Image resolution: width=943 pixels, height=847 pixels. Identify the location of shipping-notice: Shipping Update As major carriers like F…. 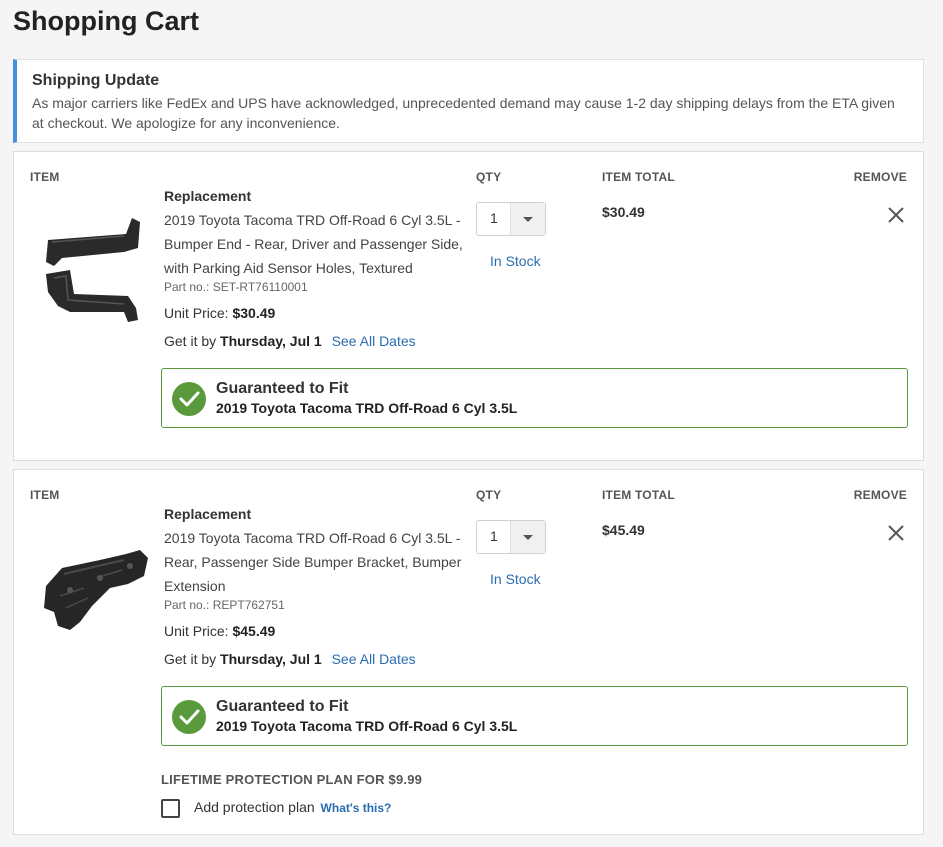
(468, 101).